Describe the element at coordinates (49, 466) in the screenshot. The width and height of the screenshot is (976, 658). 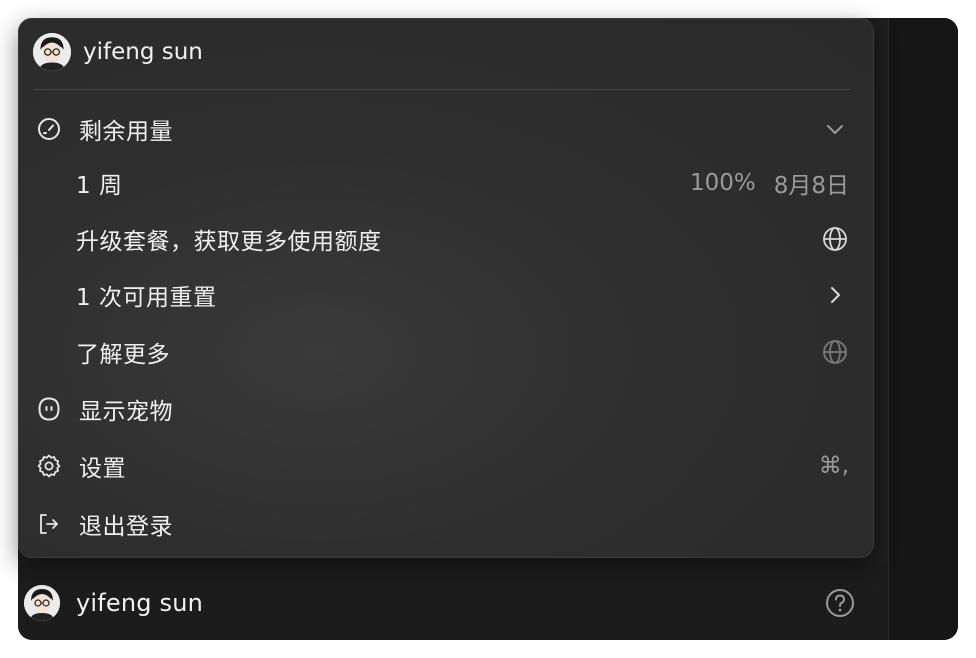
I see `gear-icon` at that location.